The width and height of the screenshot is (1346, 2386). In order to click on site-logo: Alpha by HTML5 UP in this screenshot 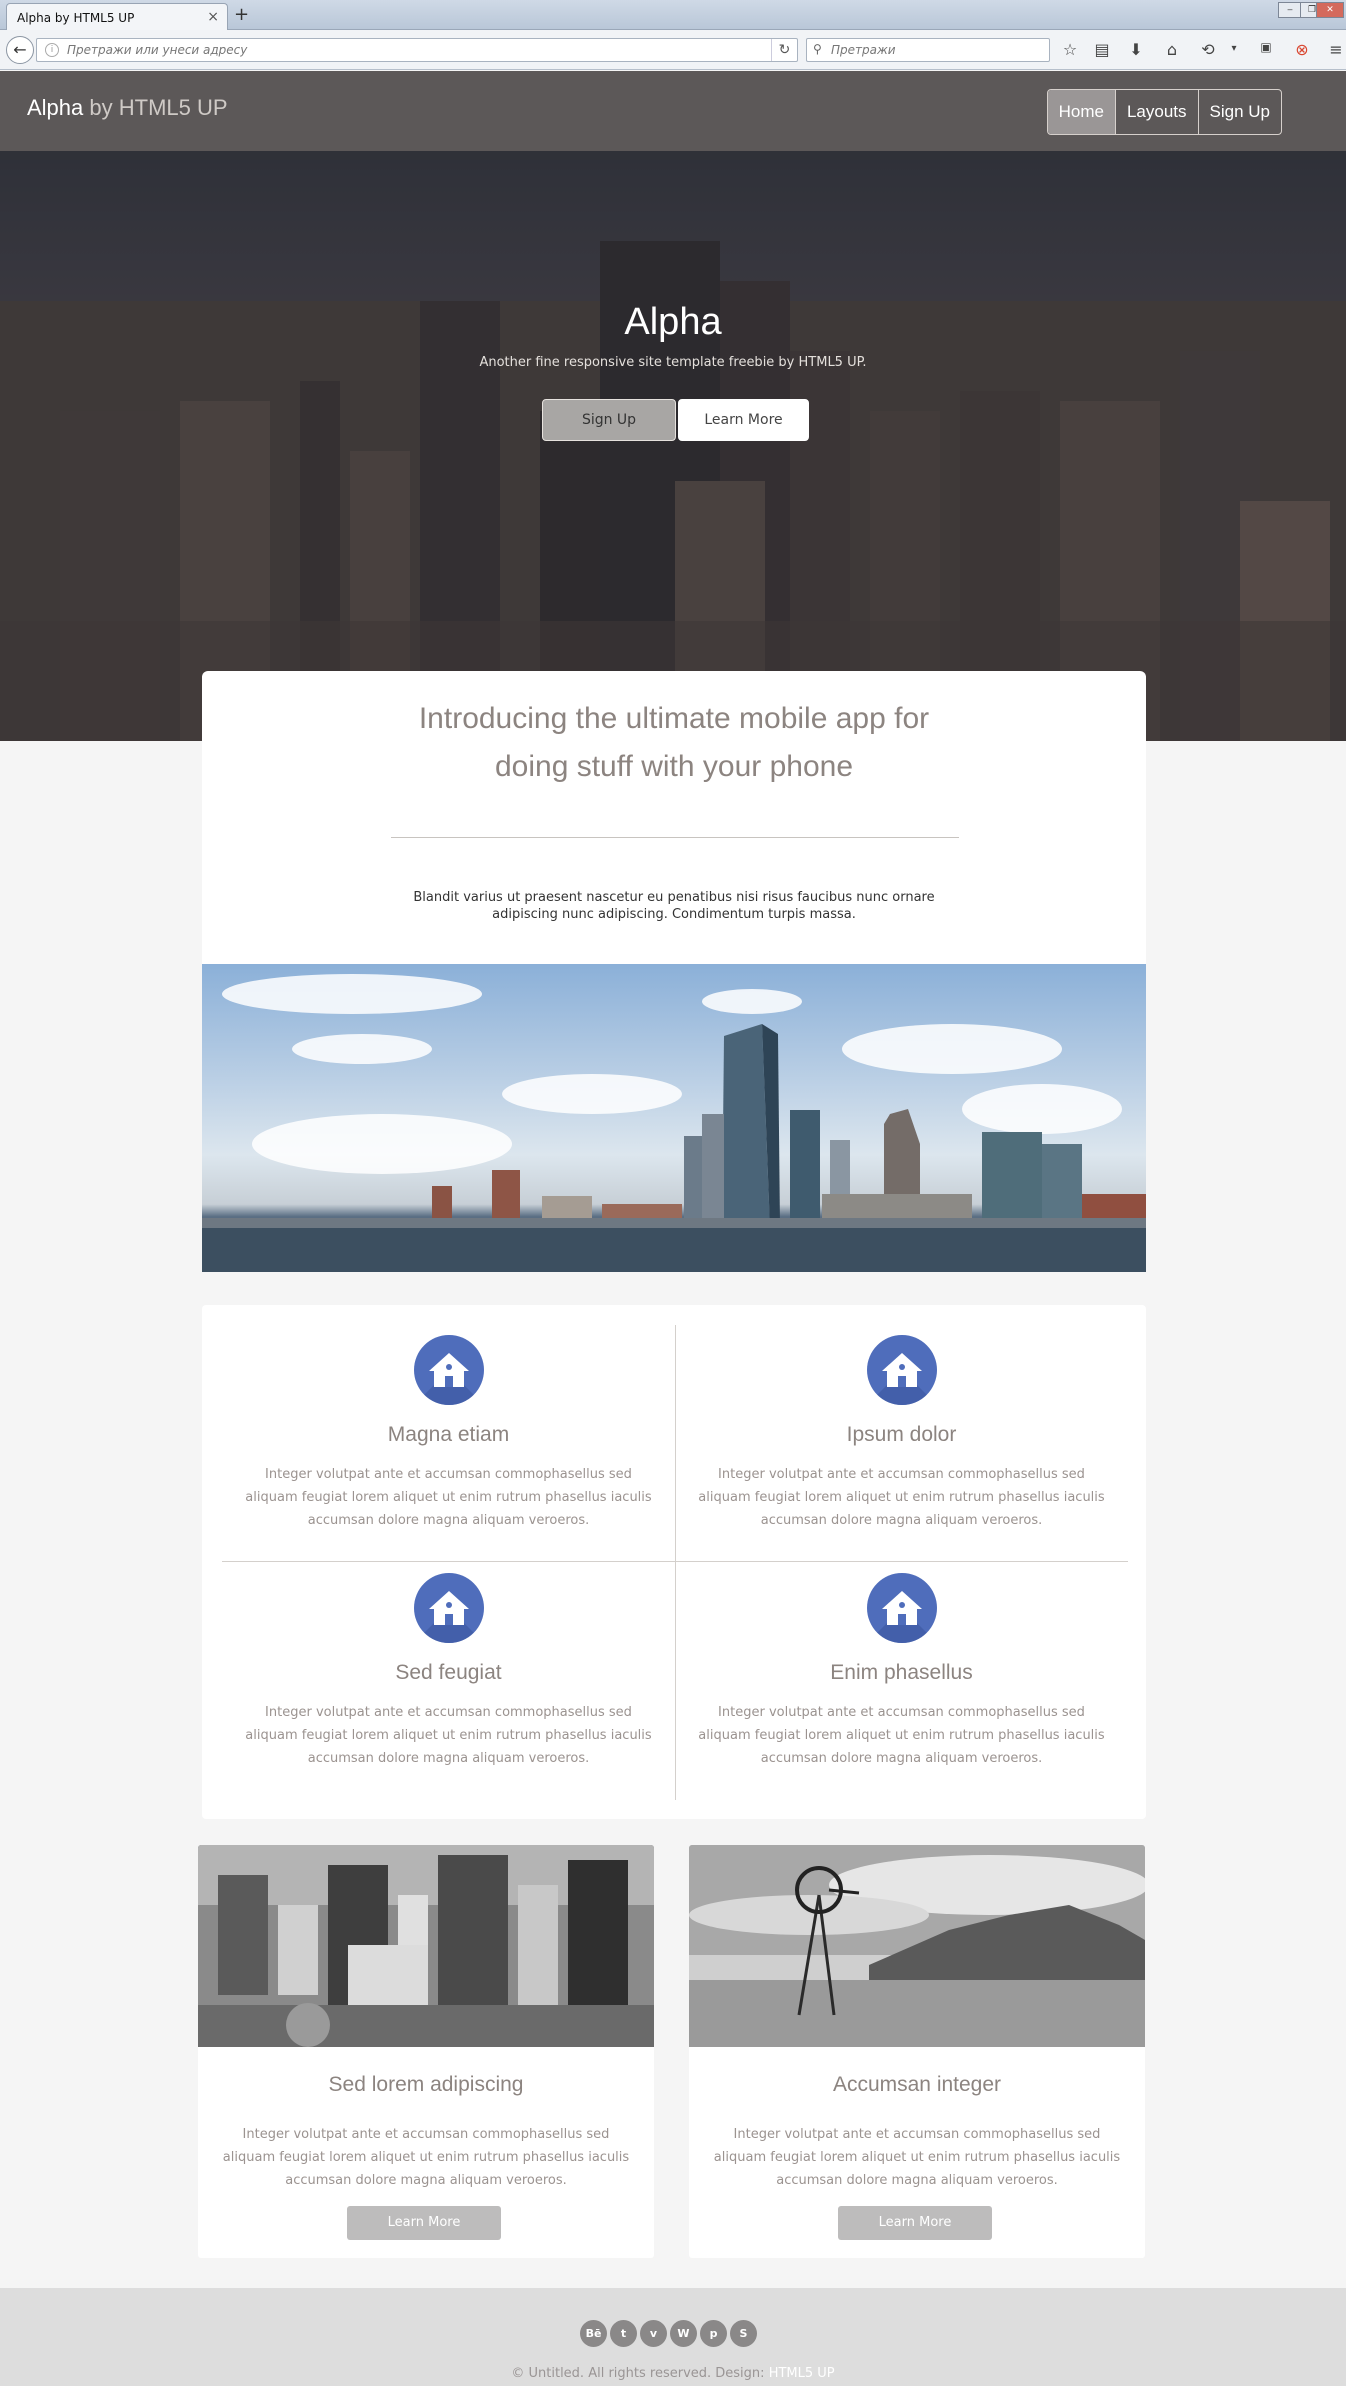, I will do `click(127, 108)`.